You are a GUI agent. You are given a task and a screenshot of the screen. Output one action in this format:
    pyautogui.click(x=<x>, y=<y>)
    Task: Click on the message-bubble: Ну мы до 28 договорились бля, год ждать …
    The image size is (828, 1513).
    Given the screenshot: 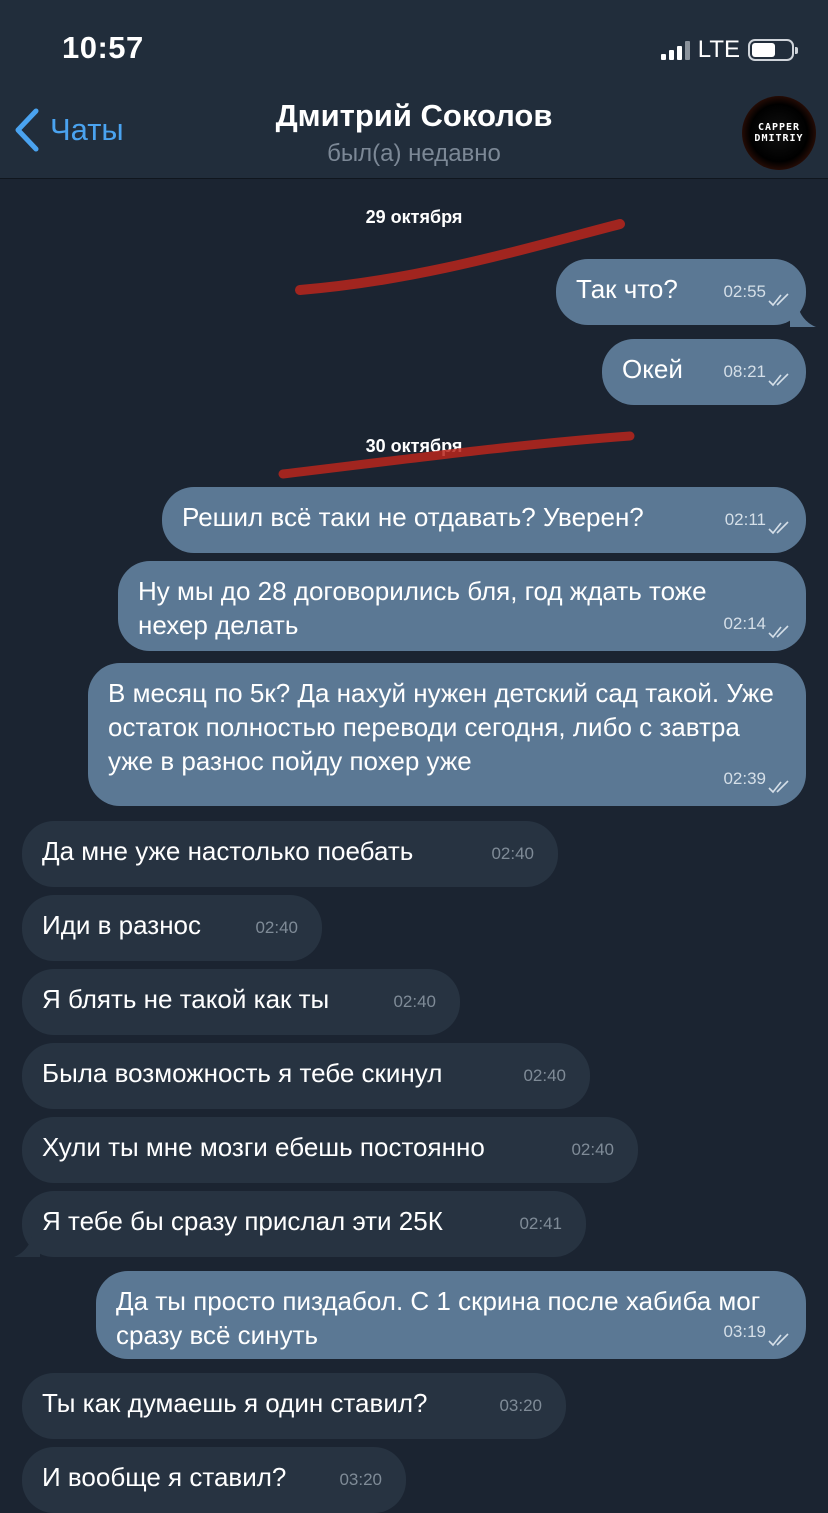 What is the action you would take?
    pyautogui.click(x=462, y=606)
    